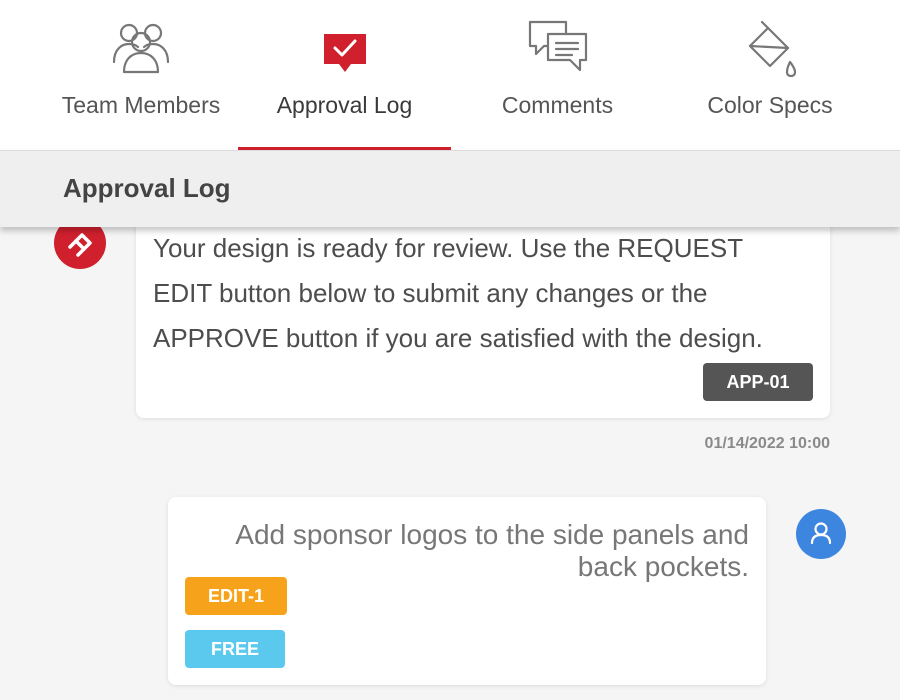  Describe the element at coordinates (770, 105) in the screenshot. I see `tab-label: Color Specs` at that location.